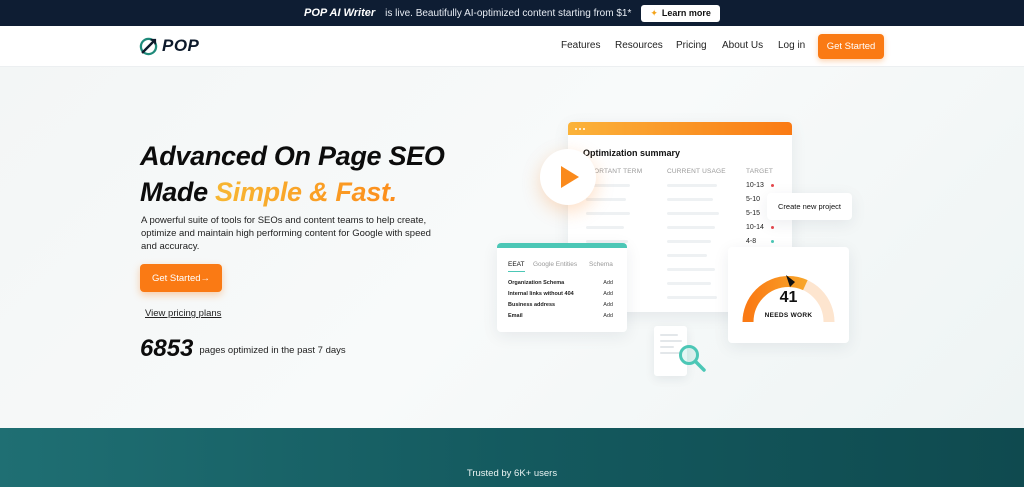 This screenshot has width=1024, height=487. I want to click on eeat-row: Internal links without 404 Add, so click(562, 294).